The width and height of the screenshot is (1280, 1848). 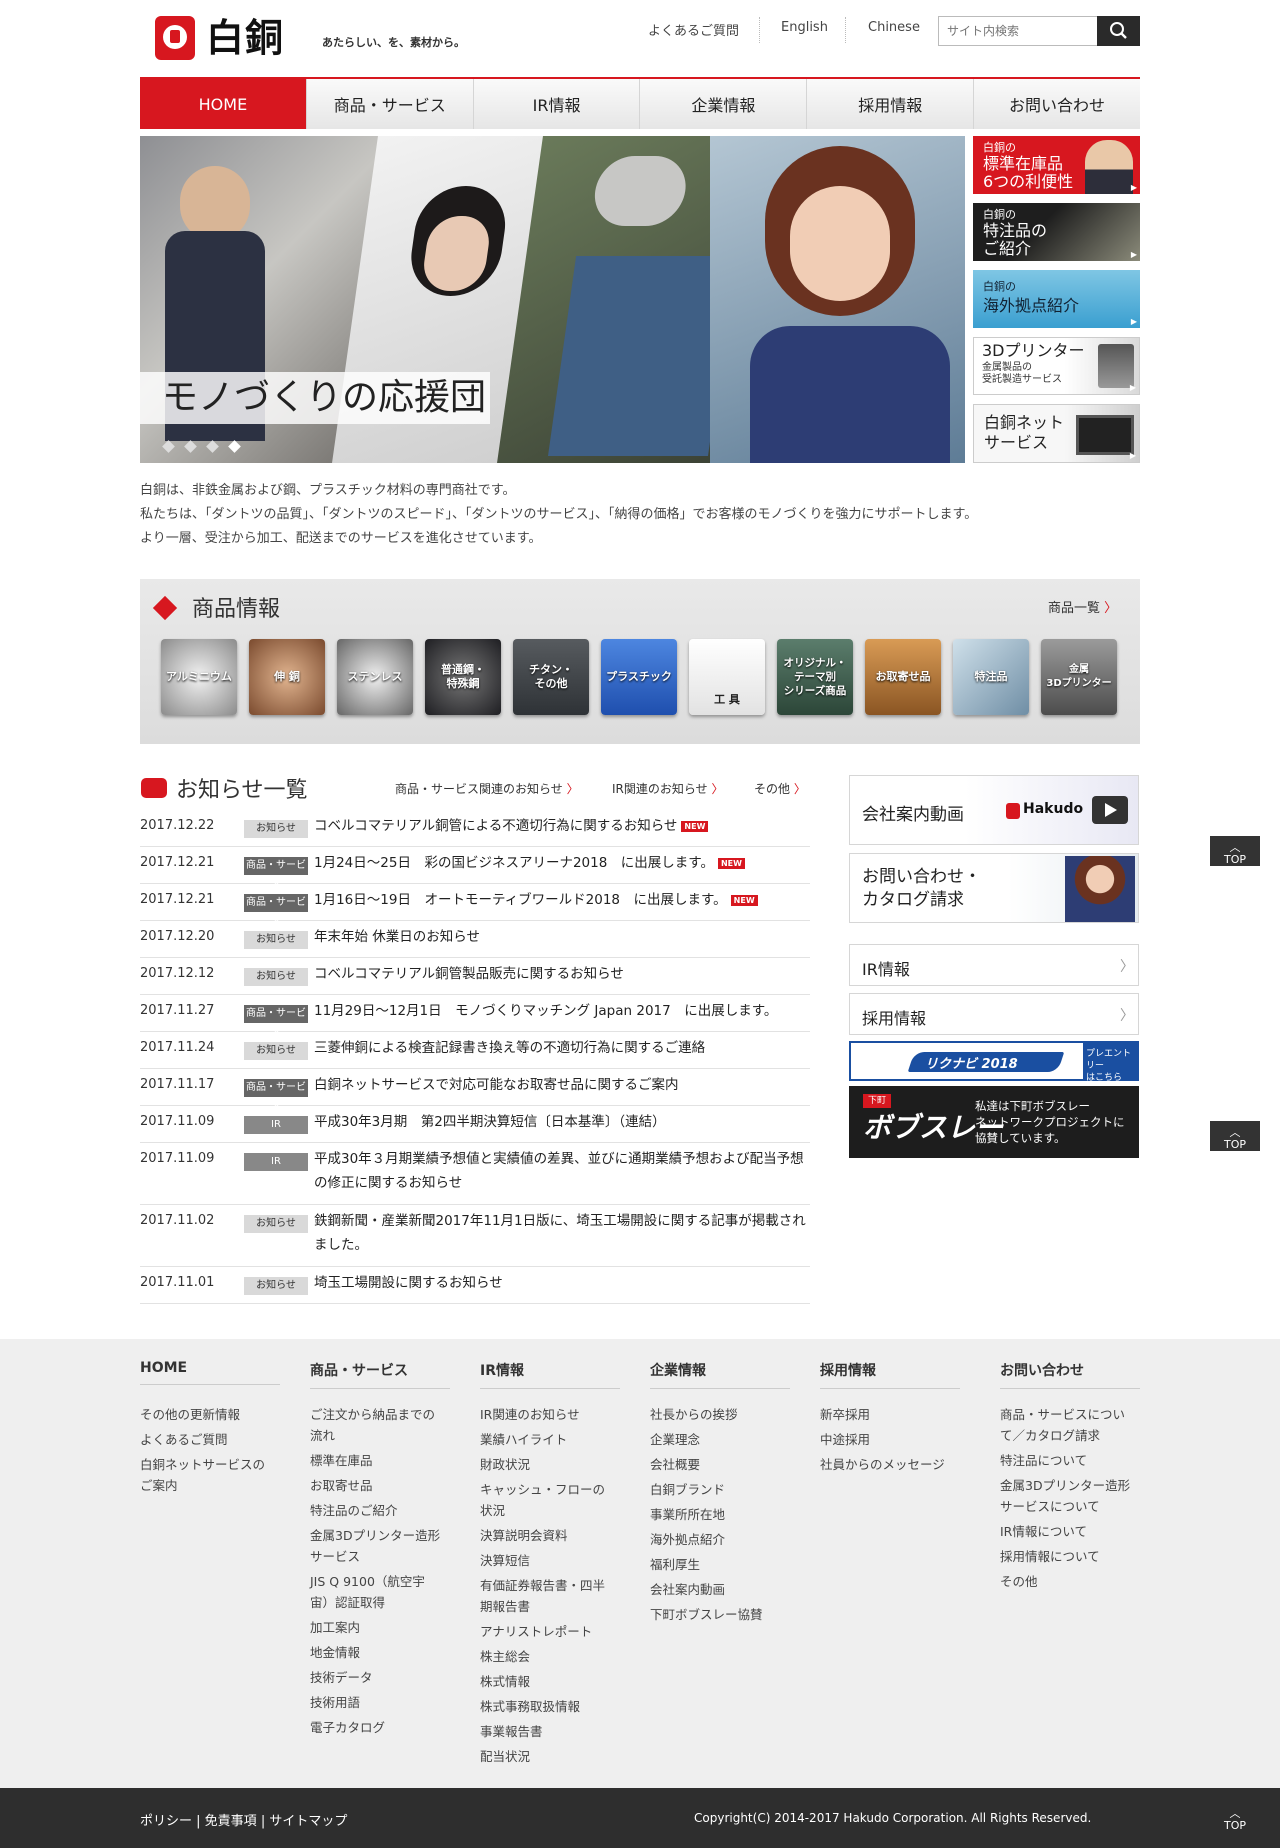 I want to click on footer-link: IR情報について, so click(x=1070, y=1531).